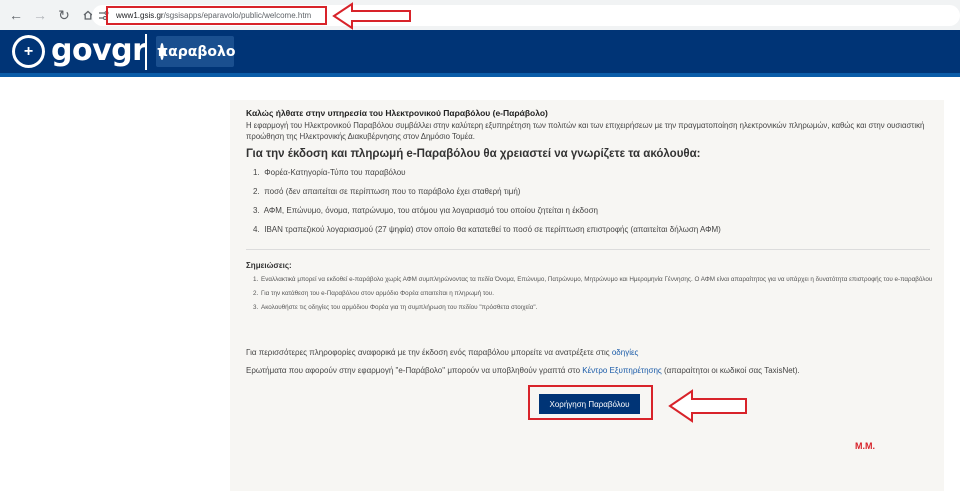 Image resolution: width=960 pixels, height=491 pixels. What do you see at coordinates (16, 15) in the screenshot?
I see `arrow-left-icon: ←` at bounding box center [16, 15].